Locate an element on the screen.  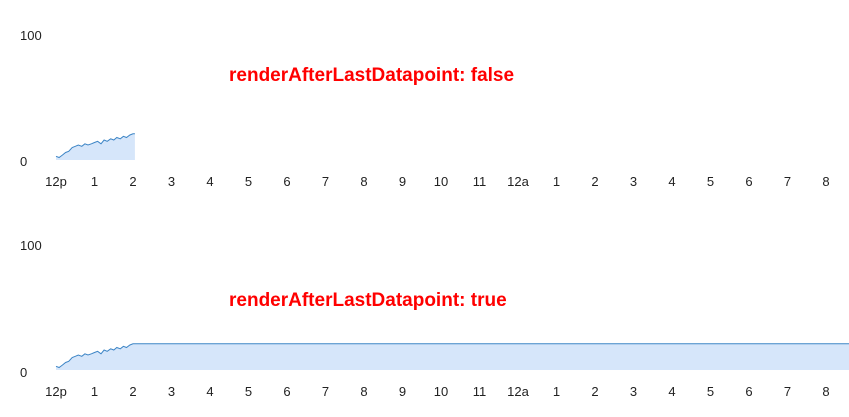
chart-annotation: renderAfterLastDatapoint: false is located at coordinates (372, 75).